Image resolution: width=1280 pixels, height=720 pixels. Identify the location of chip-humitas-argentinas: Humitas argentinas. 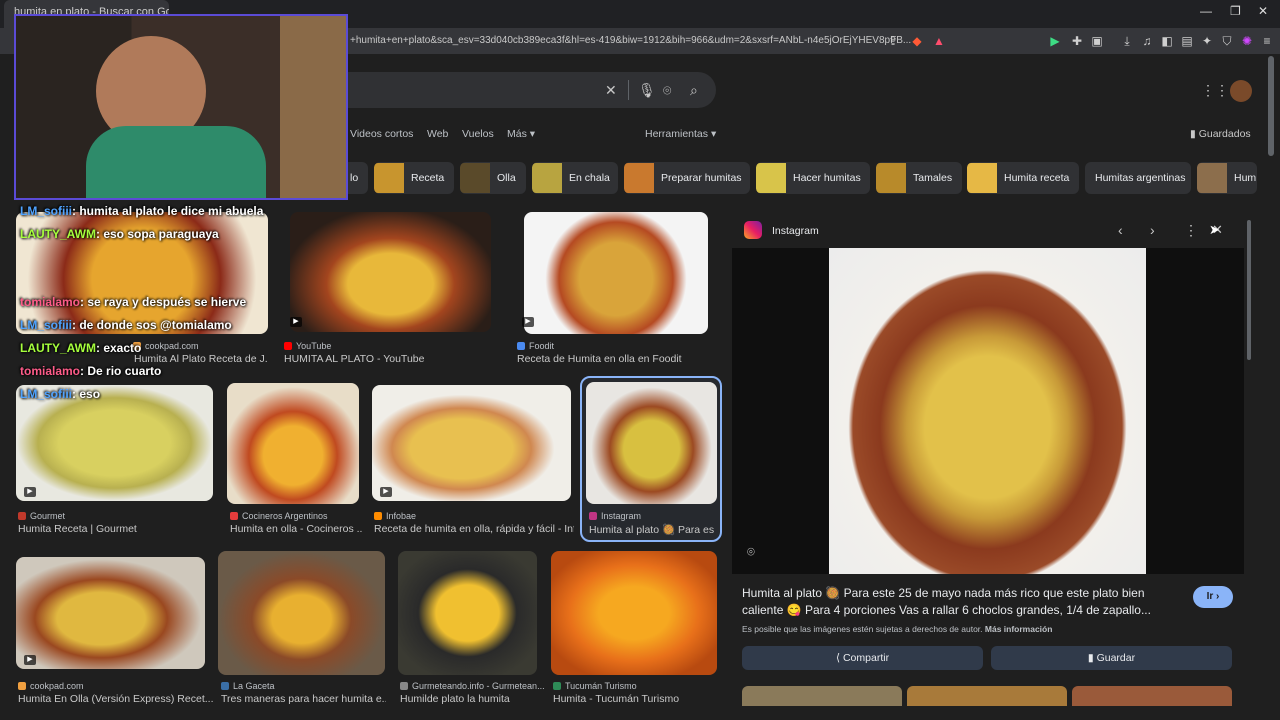
(1138, 178).